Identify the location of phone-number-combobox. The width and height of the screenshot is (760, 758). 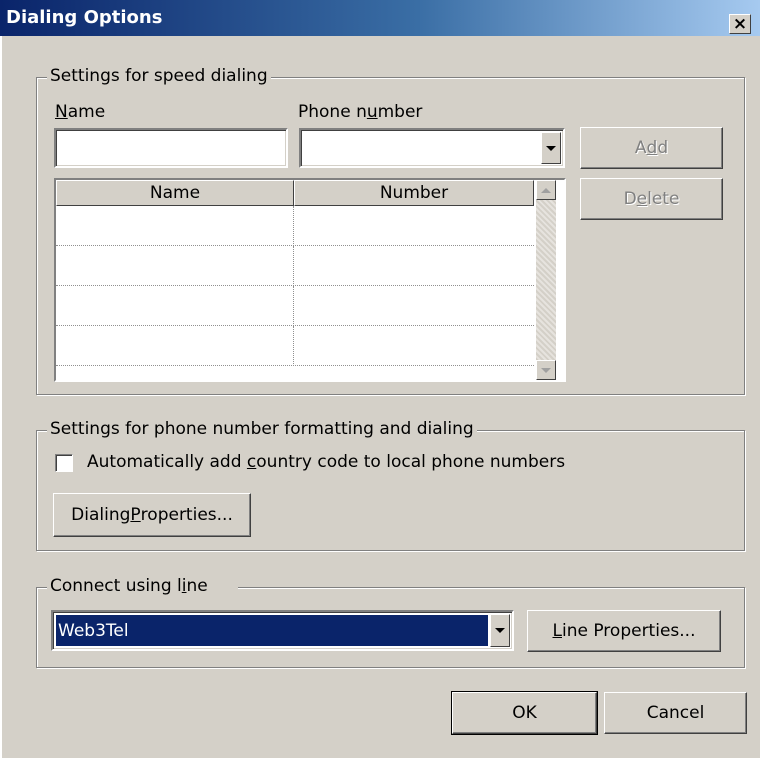
(432, 148).